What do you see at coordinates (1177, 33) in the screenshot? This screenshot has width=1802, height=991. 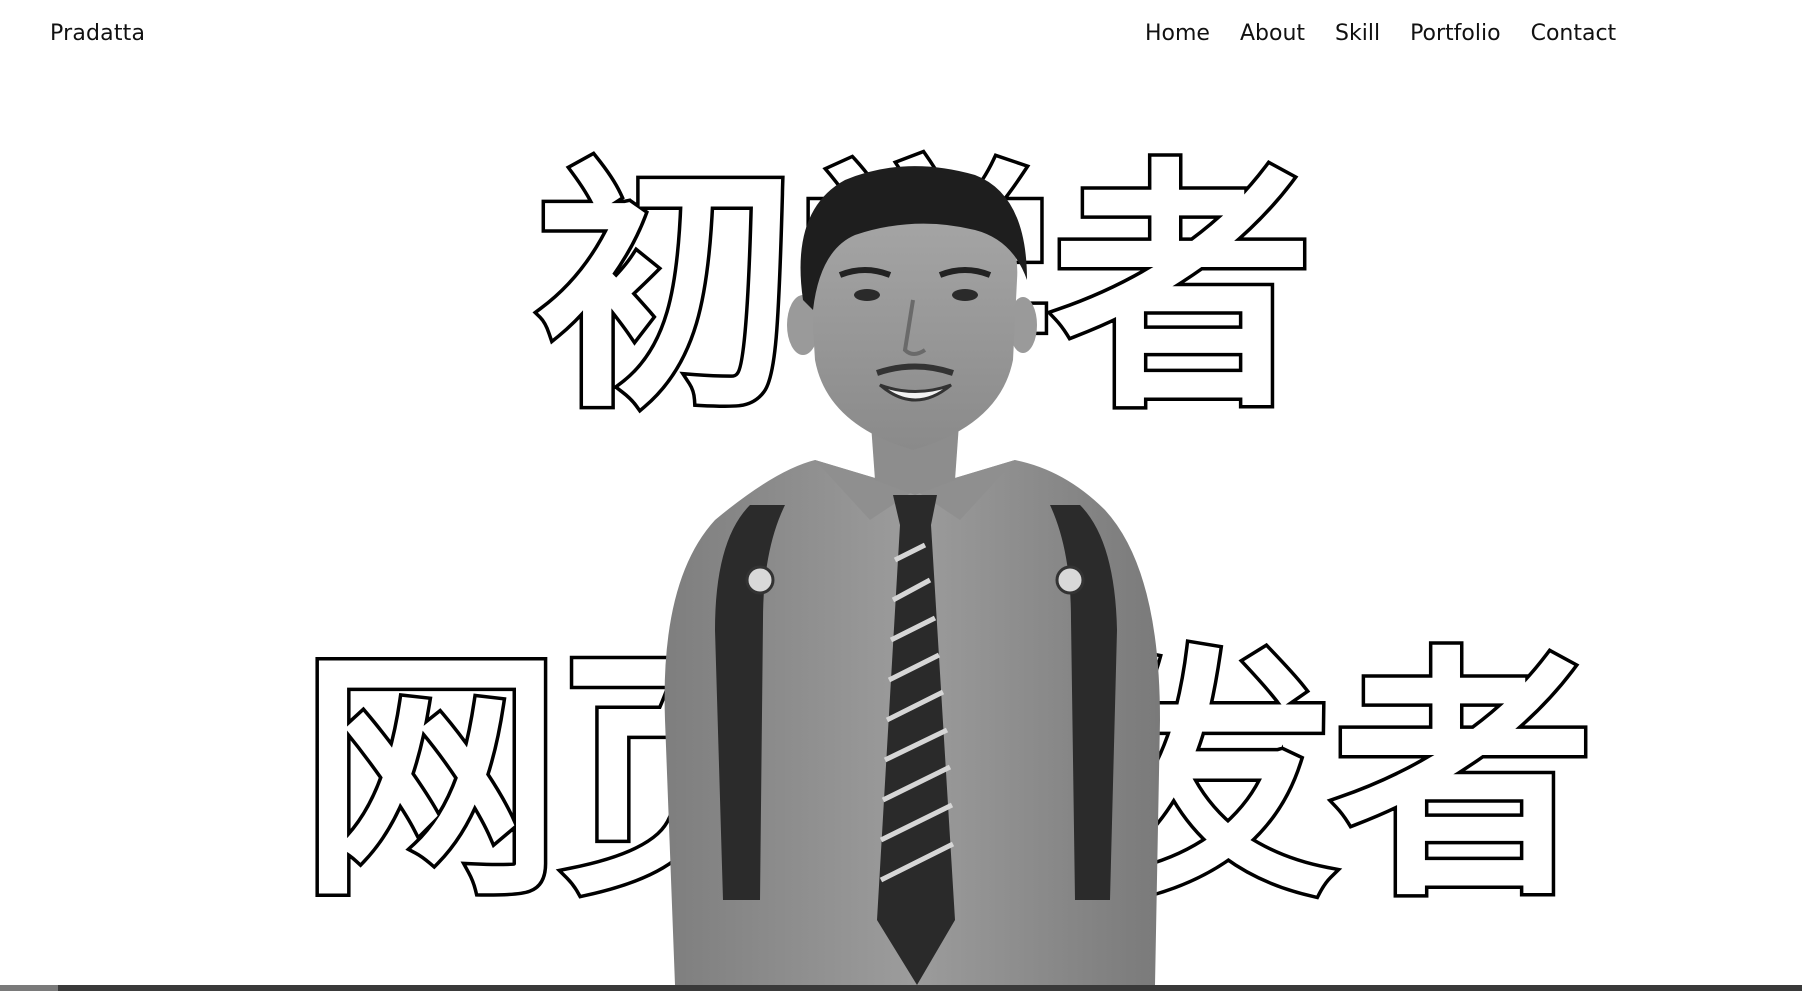 I see `nav-home-link: Home` at bounding box center [1177, 33].